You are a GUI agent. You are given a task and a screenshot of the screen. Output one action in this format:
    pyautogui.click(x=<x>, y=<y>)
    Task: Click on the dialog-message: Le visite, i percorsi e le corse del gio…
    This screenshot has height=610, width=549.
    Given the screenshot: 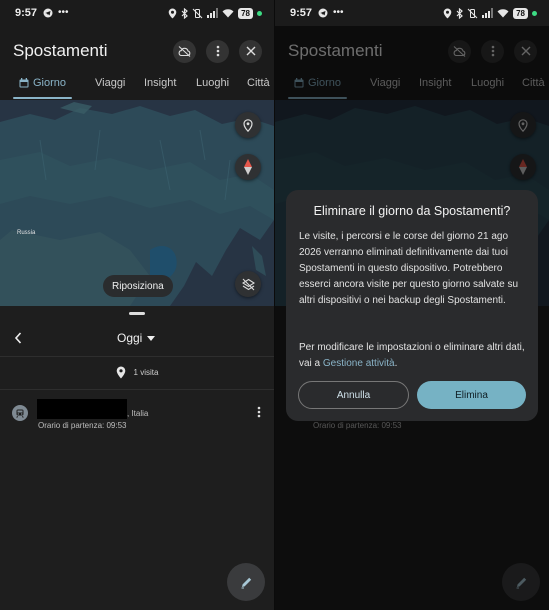 What is the action you would take?
    pyautogui.click(x=409, y=268)
    